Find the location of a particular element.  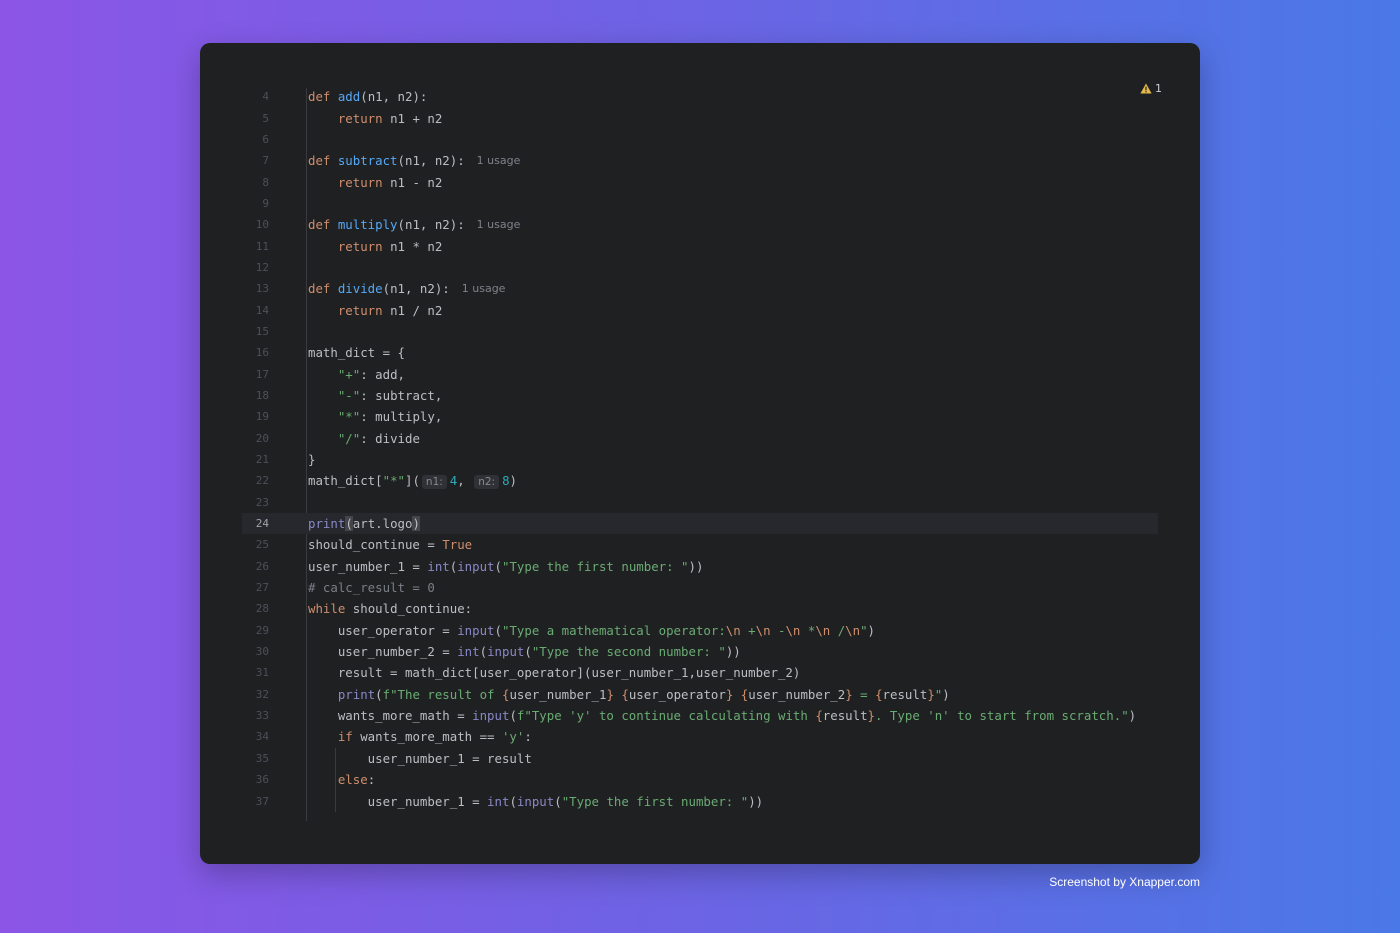

code-line: 8 return n1 - n2 is located at coordinates (700, 181).